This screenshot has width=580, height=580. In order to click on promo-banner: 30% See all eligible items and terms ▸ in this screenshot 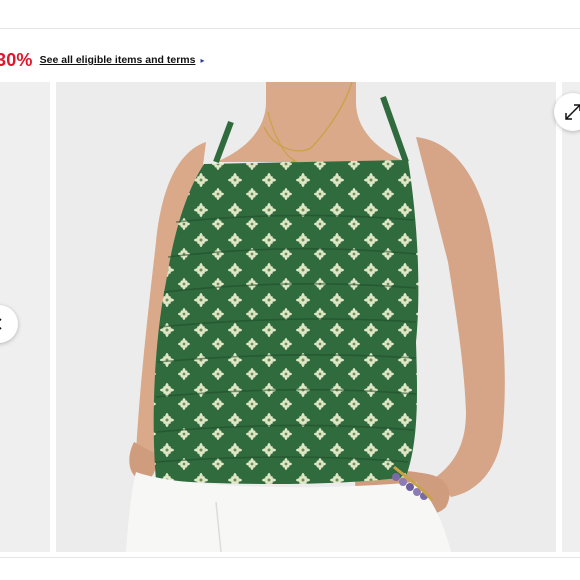, I will do `click(102, 60)`.